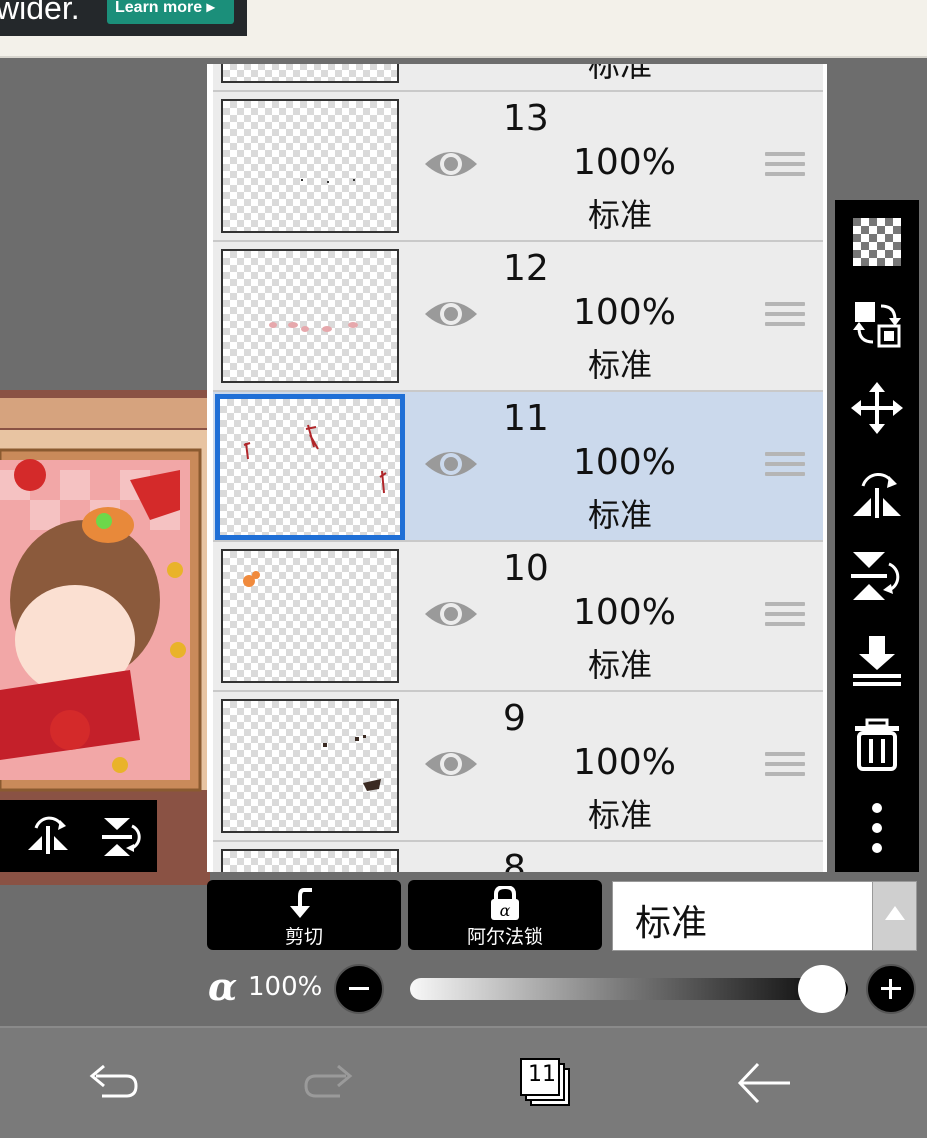 This screenshot has width=927, height=1138. I want to click on opacity-decrease-button, so click(359, 989).